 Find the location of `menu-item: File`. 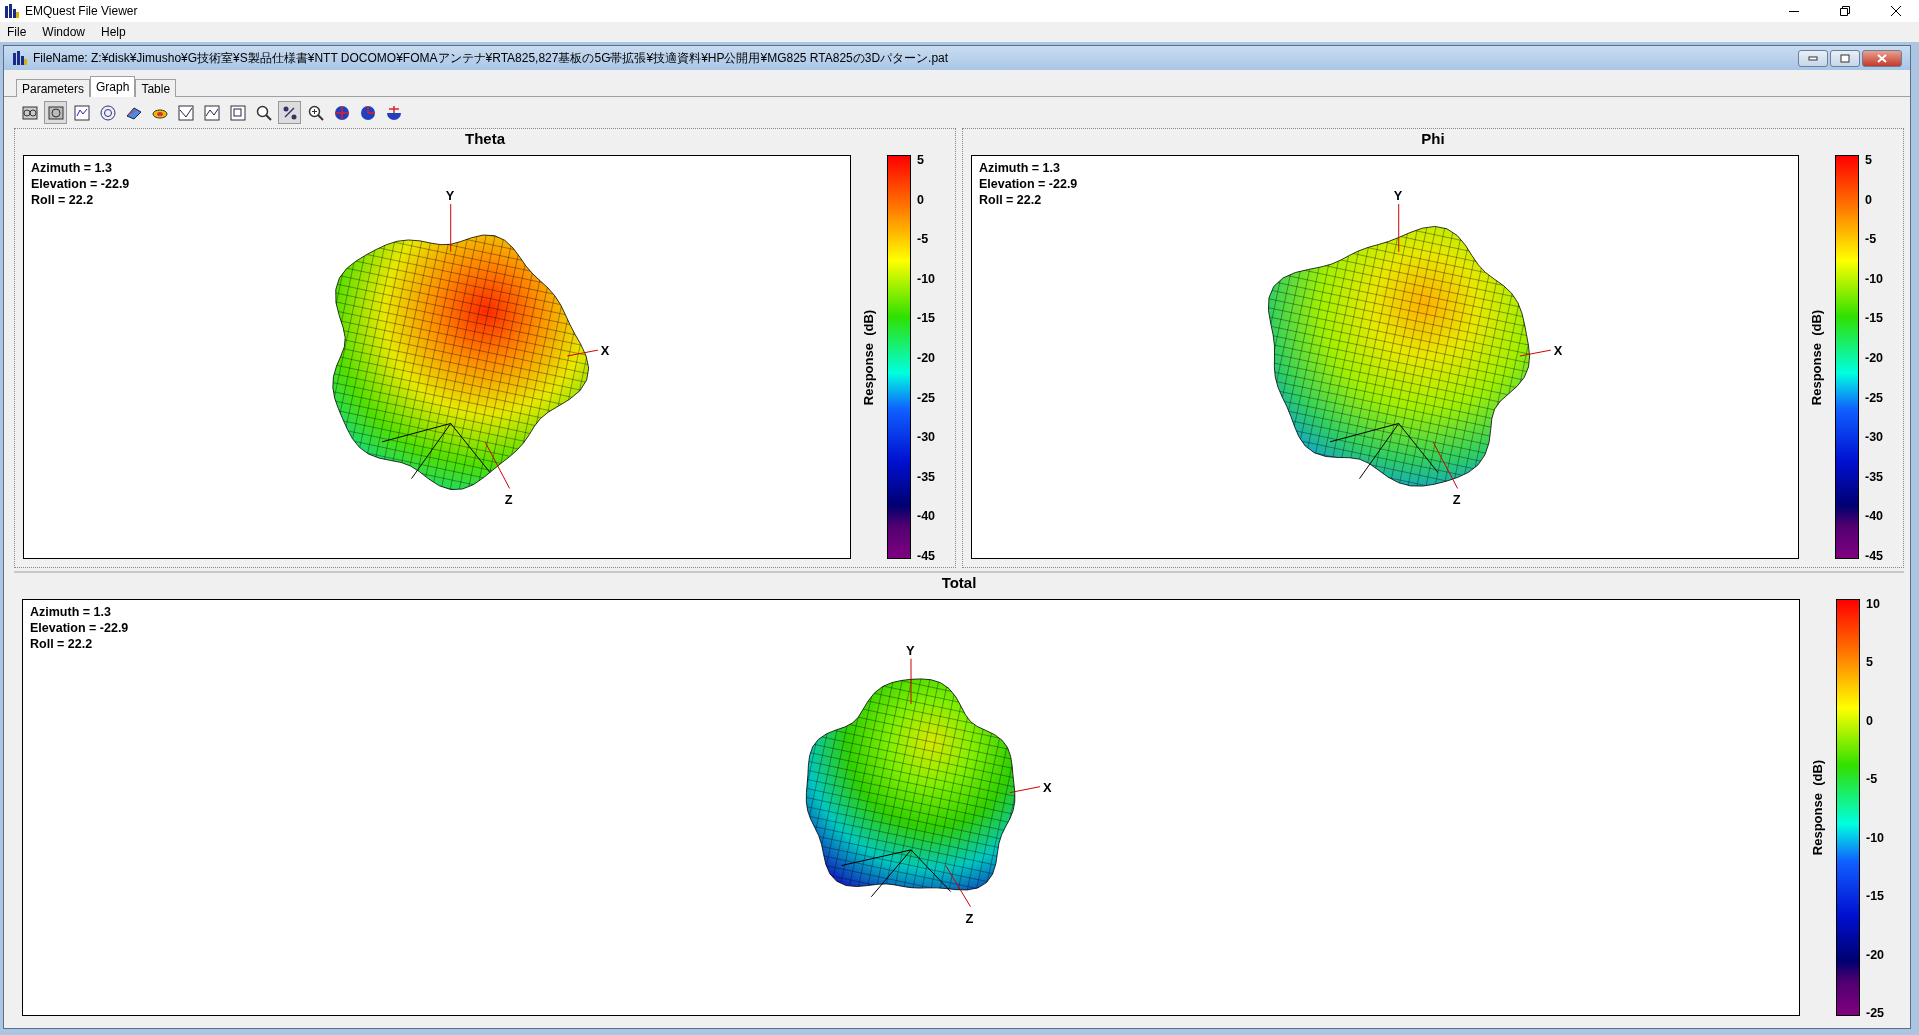

menu-item: File is located at coordinates (18, 32).